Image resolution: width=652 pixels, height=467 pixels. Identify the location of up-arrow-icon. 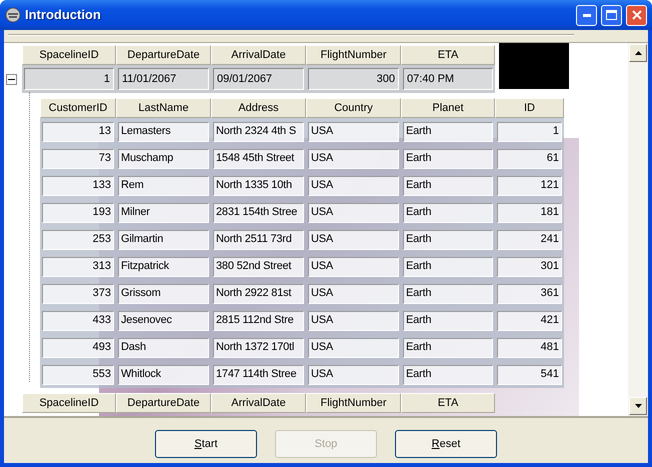
(638, 53).